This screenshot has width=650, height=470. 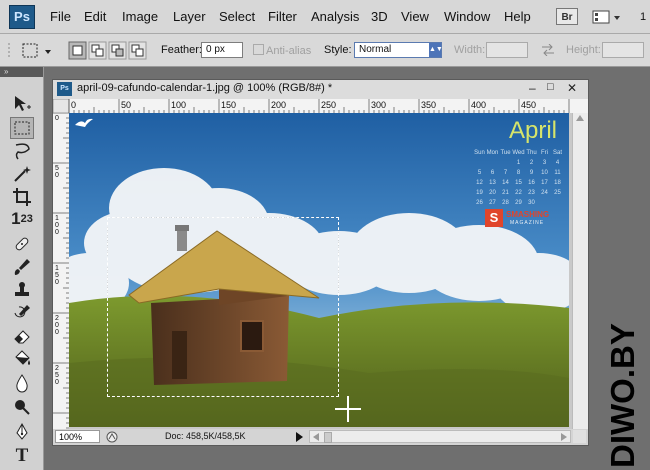 I want to click on count-123-icon: 123, so click(x=22, y=219).